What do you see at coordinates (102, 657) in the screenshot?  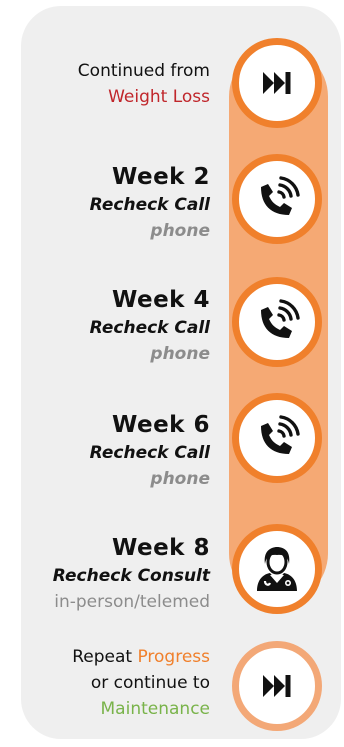 I see `repeat-text: Repeat` at bounding box center [102, 657].